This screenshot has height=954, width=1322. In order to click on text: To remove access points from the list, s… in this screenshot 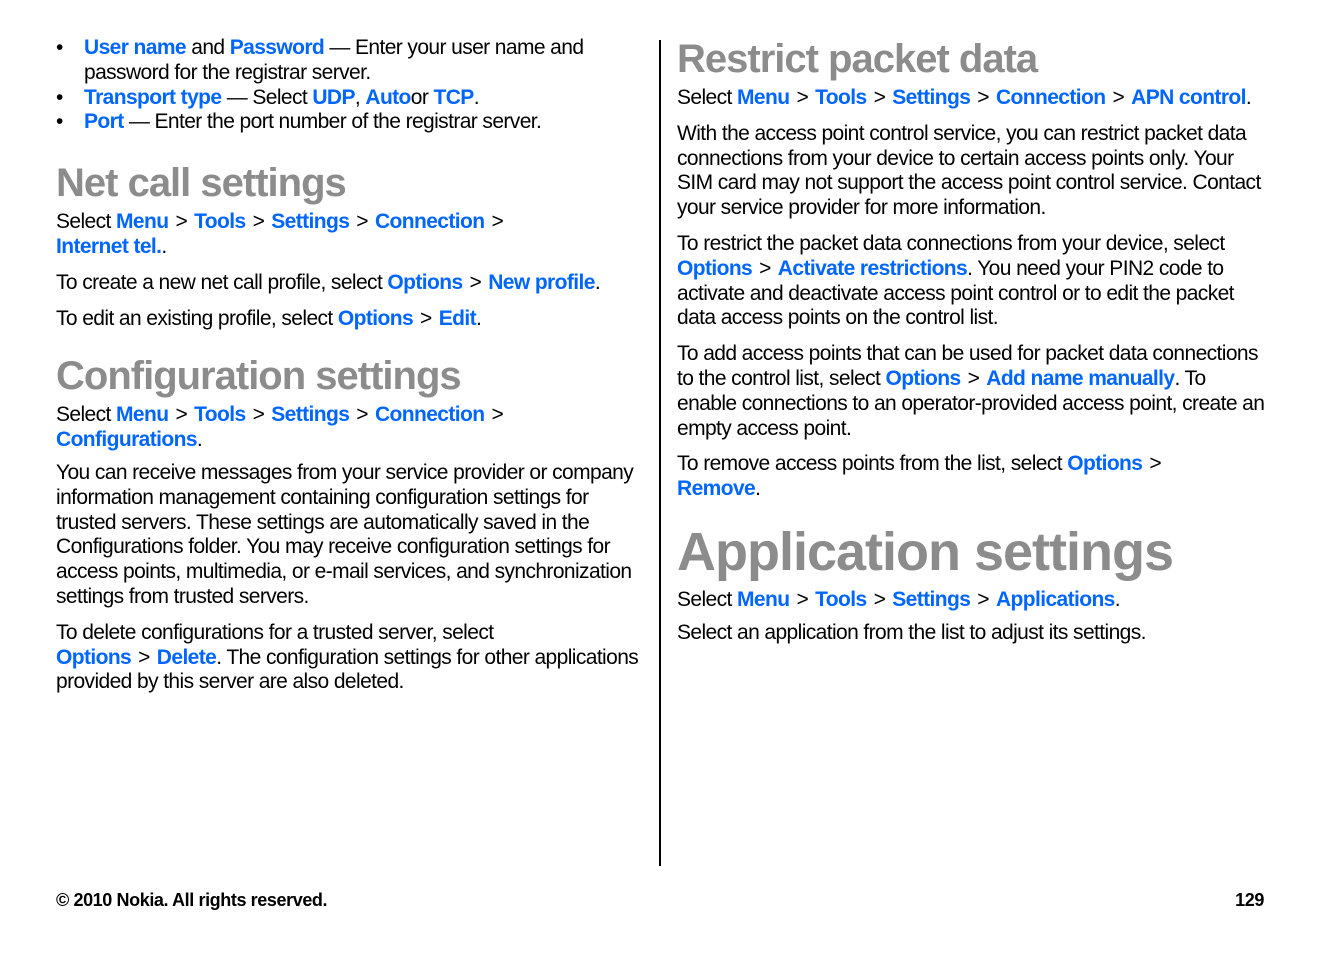, I will do `click(872, 464)`.